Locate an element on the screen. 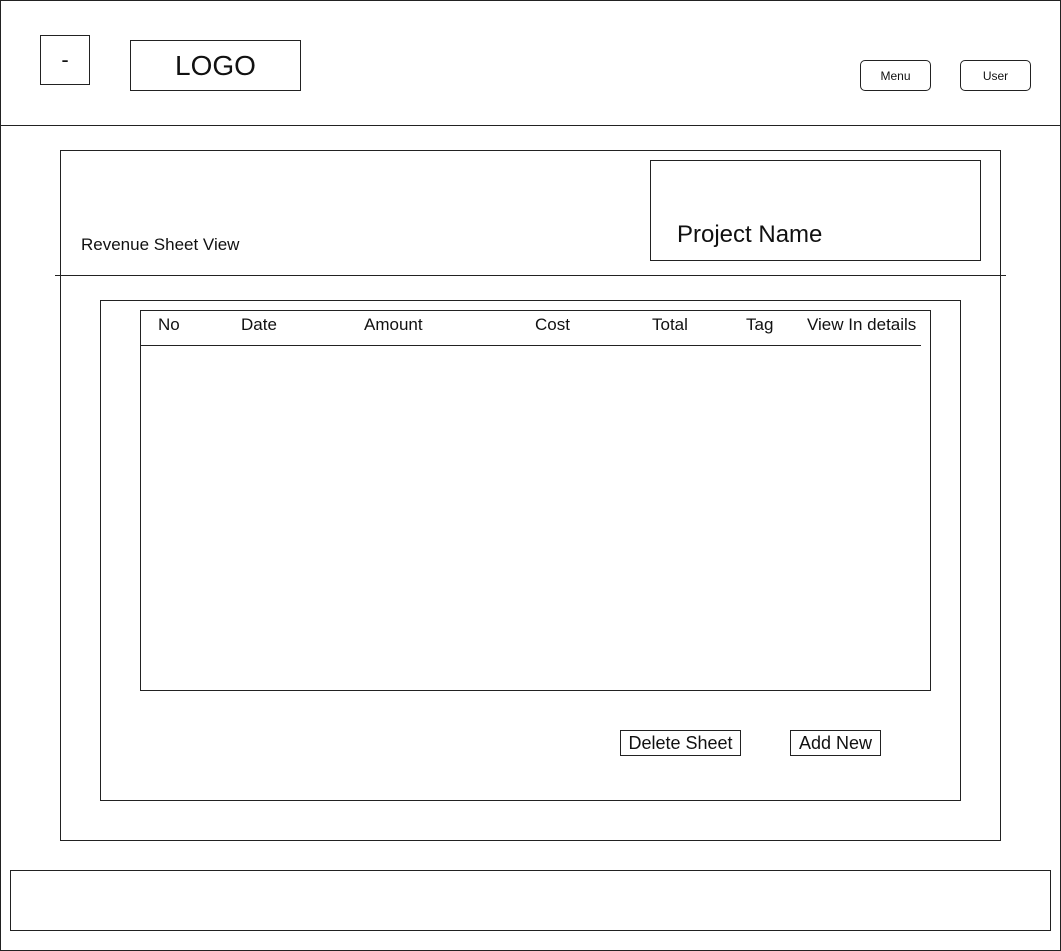 This screenshot has width=1061, height=951. toggle-button-label: - is located at coordinates (65, 59).